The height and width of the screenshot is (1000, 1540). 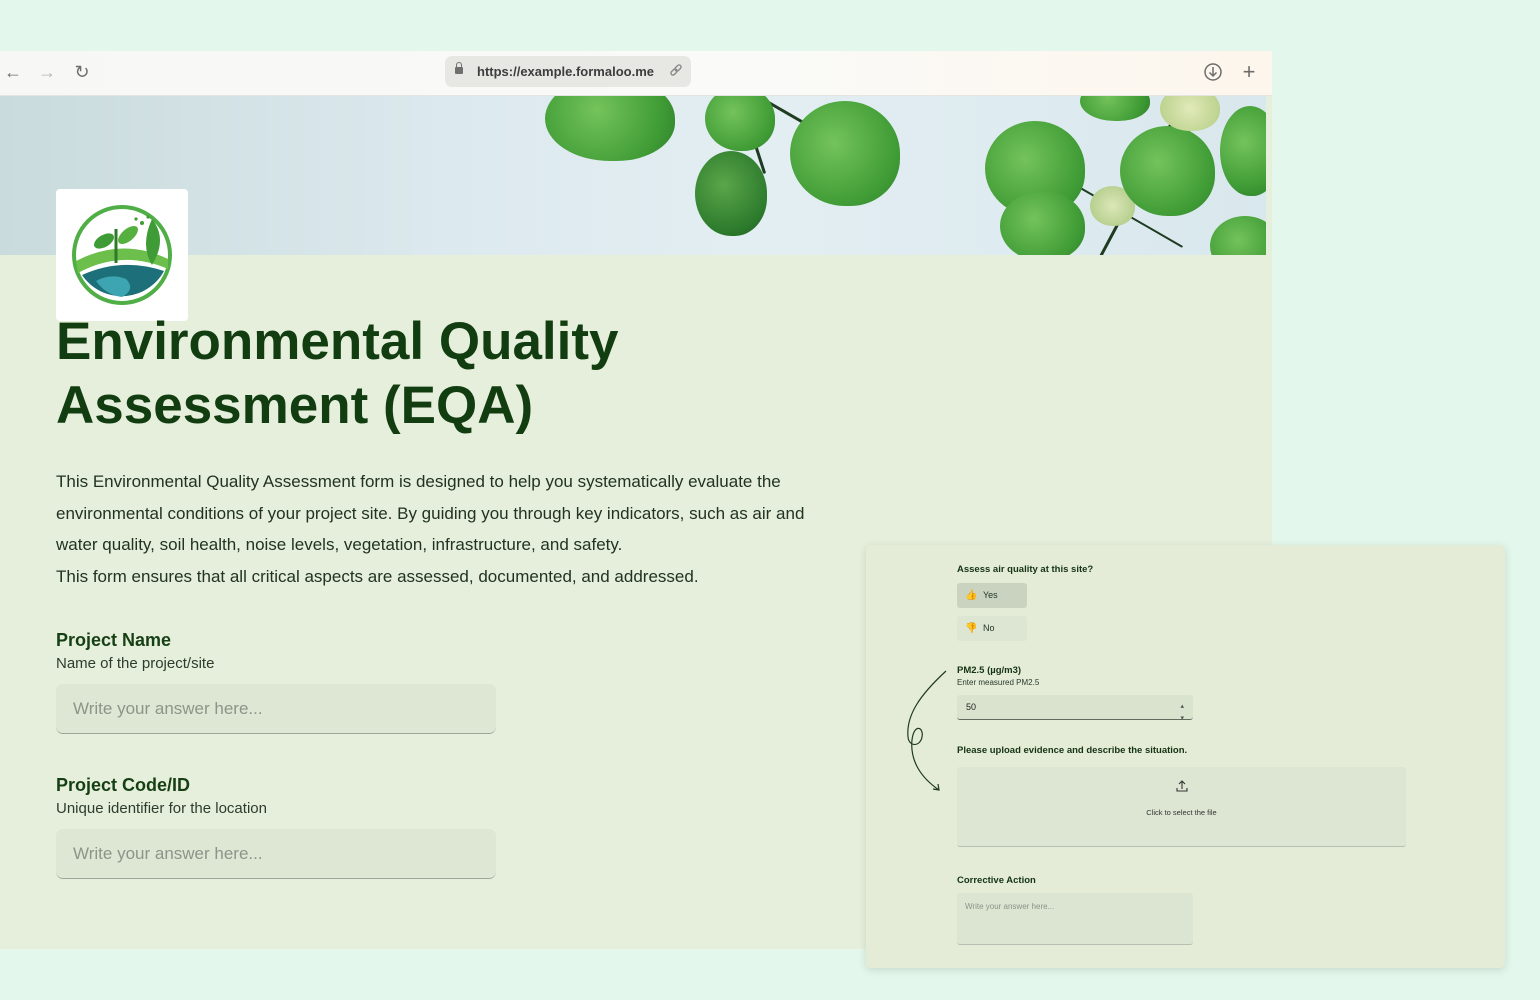 What do you see at coordinates (971, 628) in the screenshot?
I see `thumbs-down-icon: 👎` at bounding box center [971, 628].